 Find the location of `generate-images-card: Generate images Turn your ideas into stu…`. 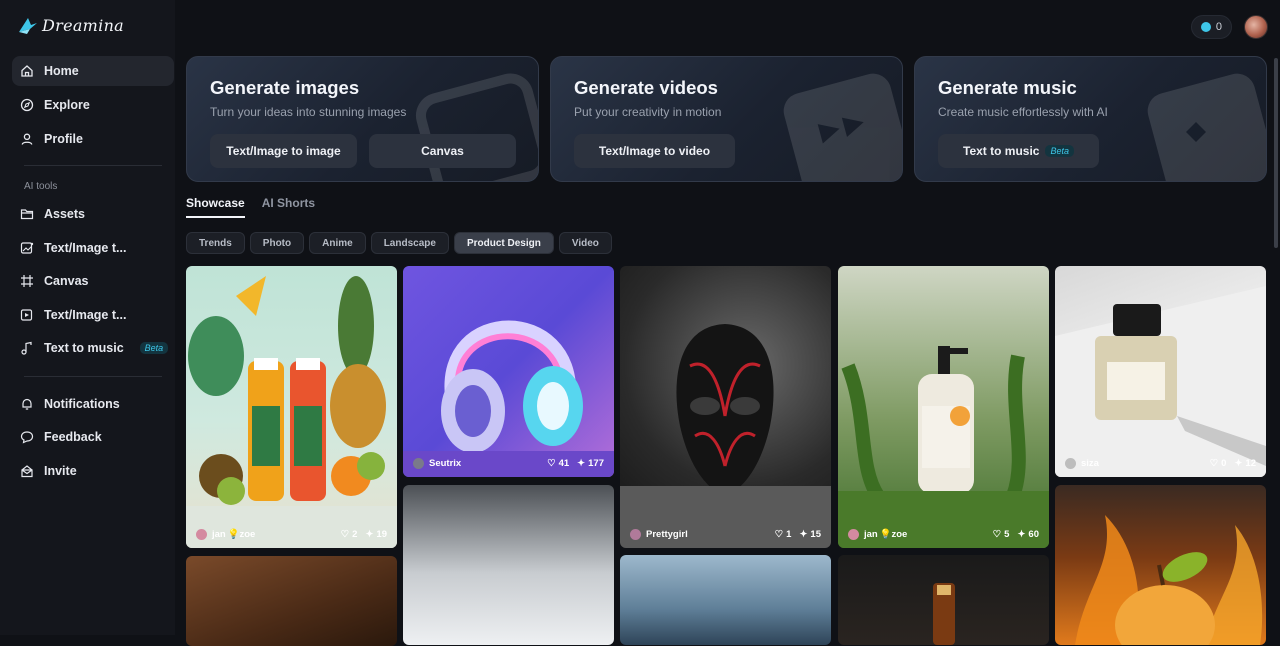

generate-images-card: Generate images Turn your ideas into stu… is located at coordinates (362, 119).